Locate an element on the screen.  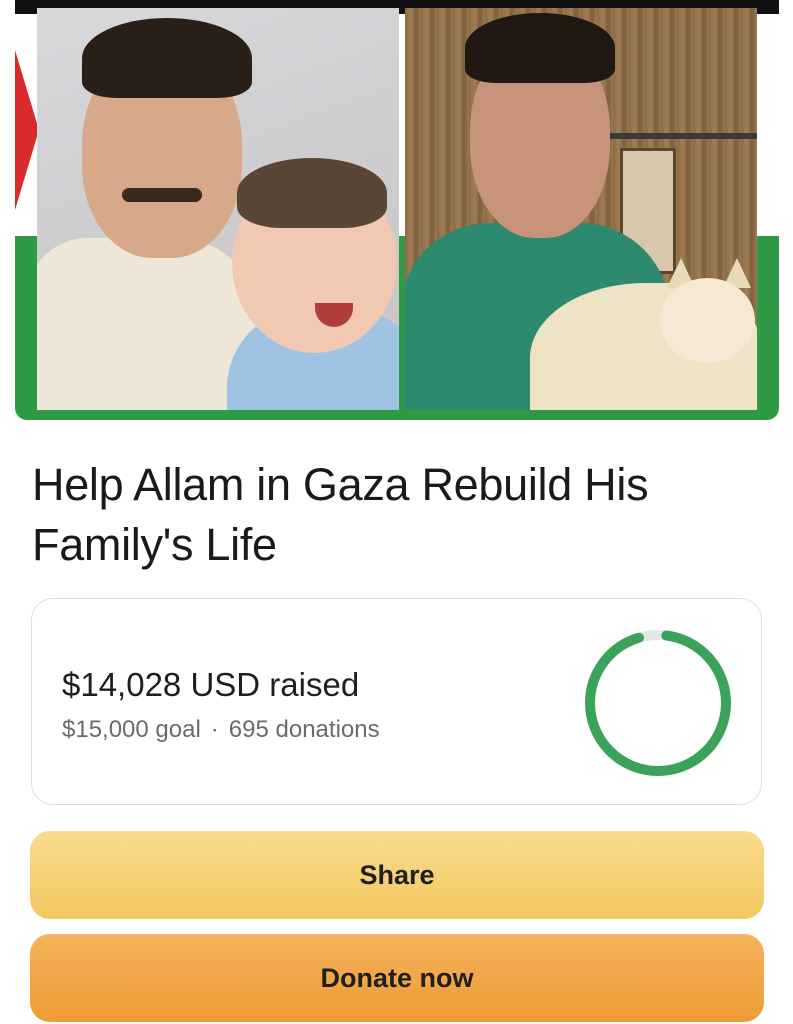
goal-amount: $15,000 goal is located at coordinates (131, 729).